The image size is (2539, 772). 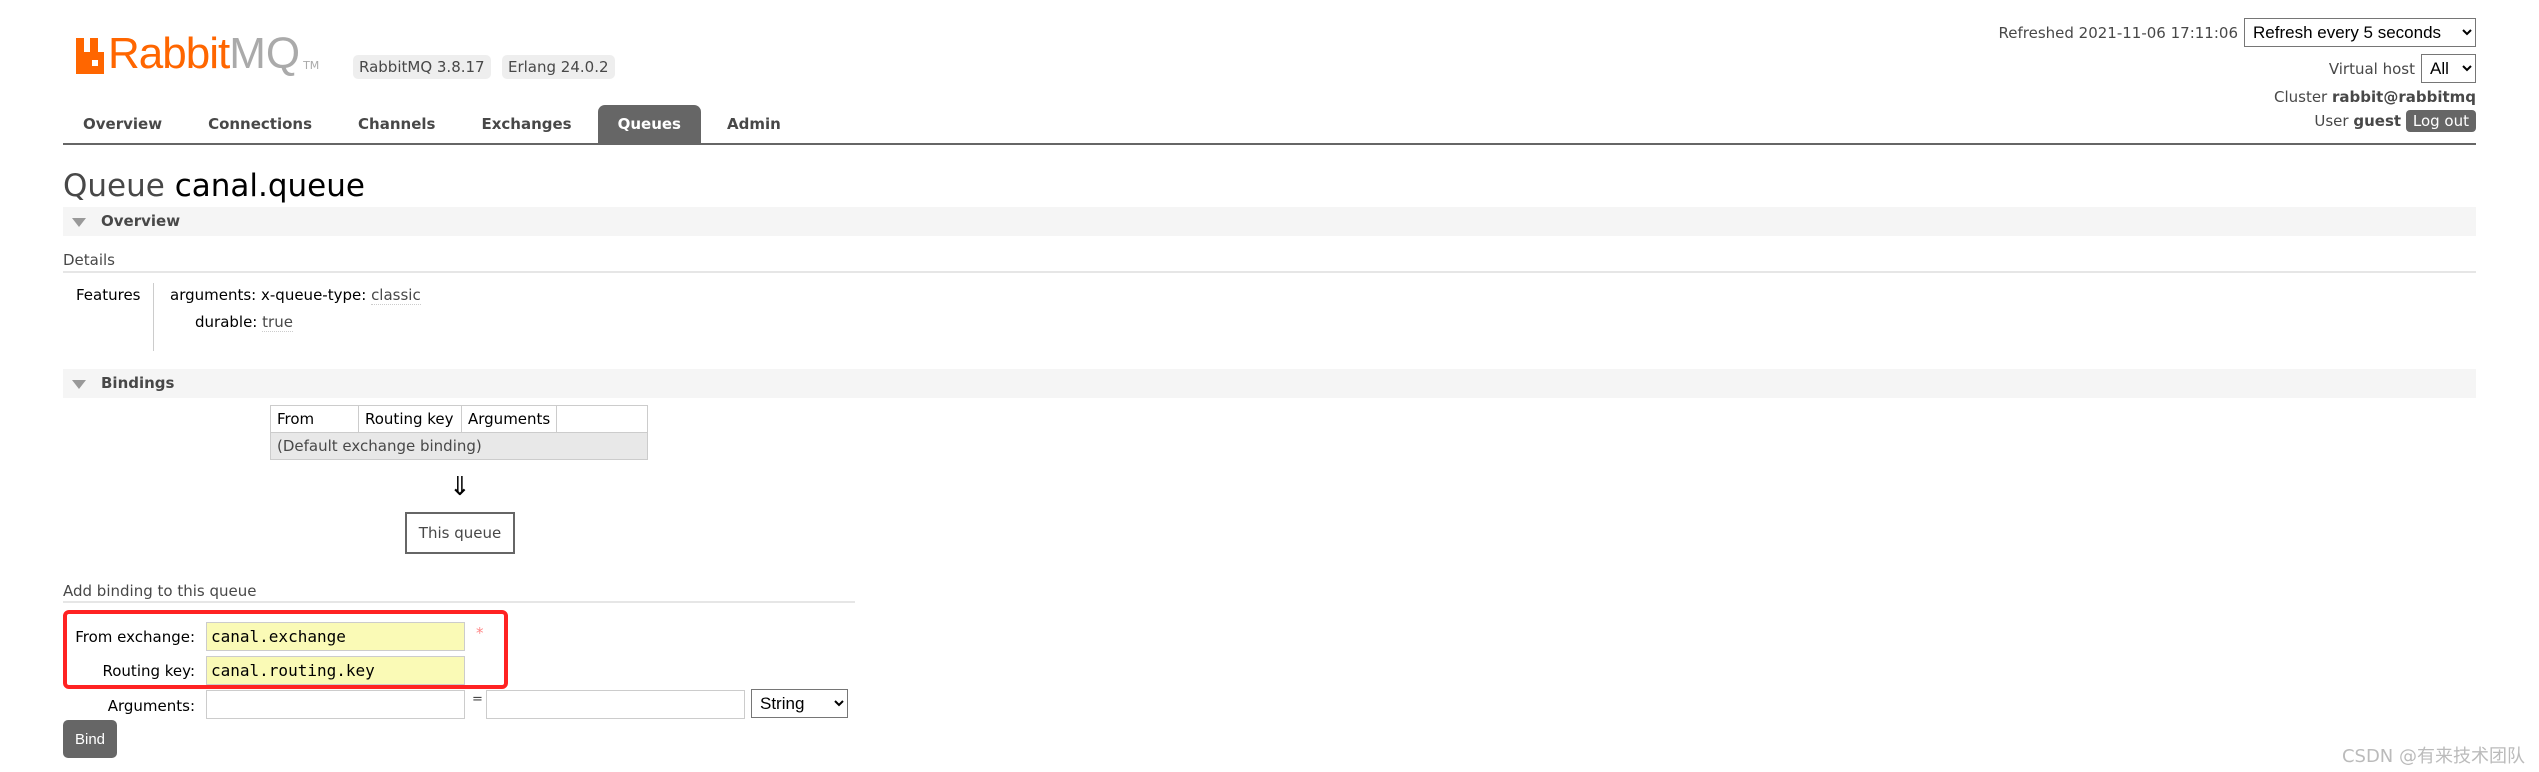 I want to click on tab-admin: Admin, so click(x=754, y=124).